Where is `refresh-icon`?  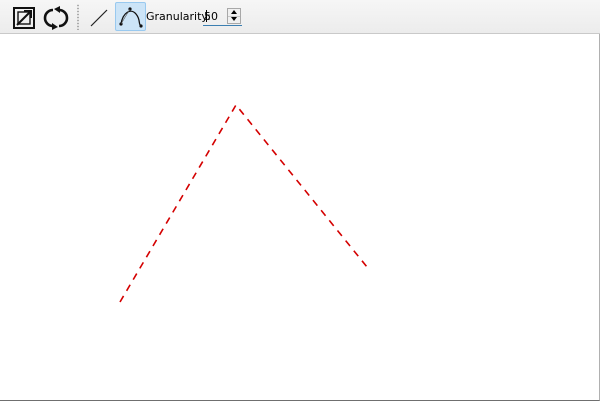 refresh-icon is located at coordinates (56, 18).